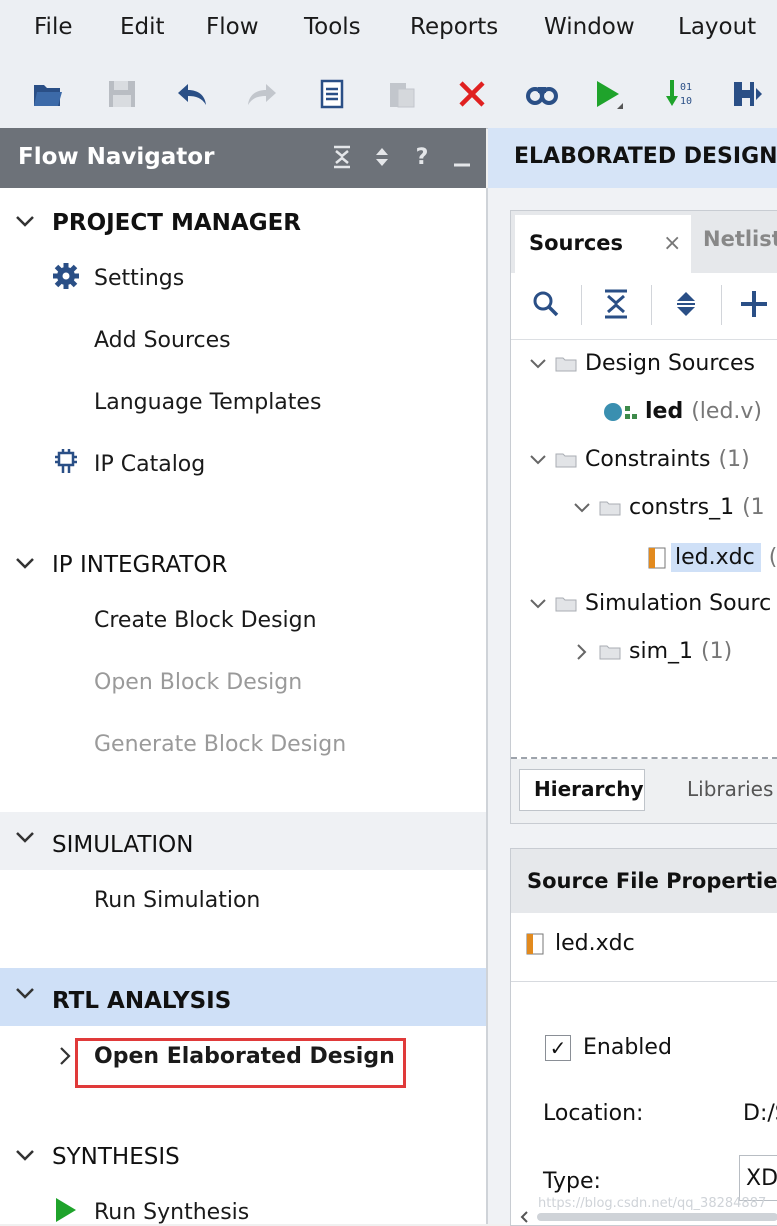  Describe the element at coordinates (48, 94) in the screenshot. I see `open-folder-icon` at that location.